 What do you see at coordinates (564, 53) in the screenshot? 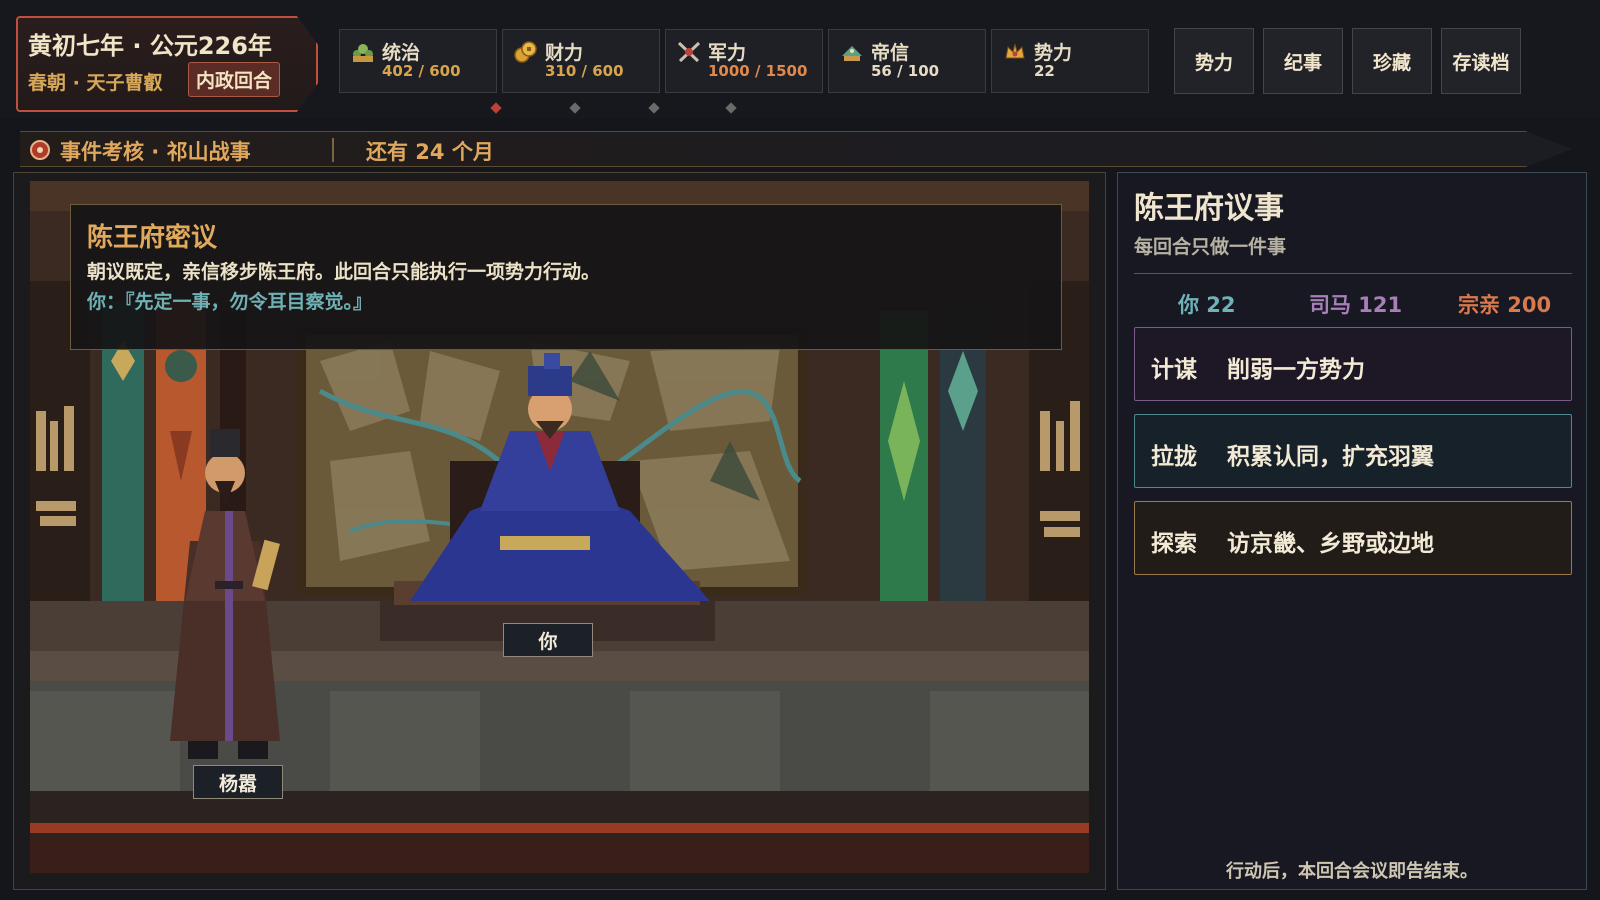
I see `stat-label: 财力` at bounding box center [564, 53].